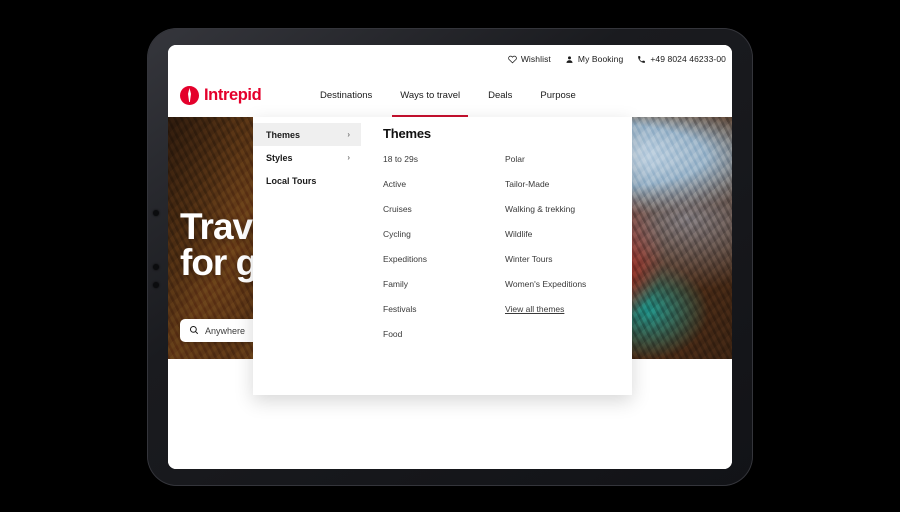 The height and width of the screenshot is (512, 900). I want to click on wishlist-link: Wishlist, so click(529, 59).